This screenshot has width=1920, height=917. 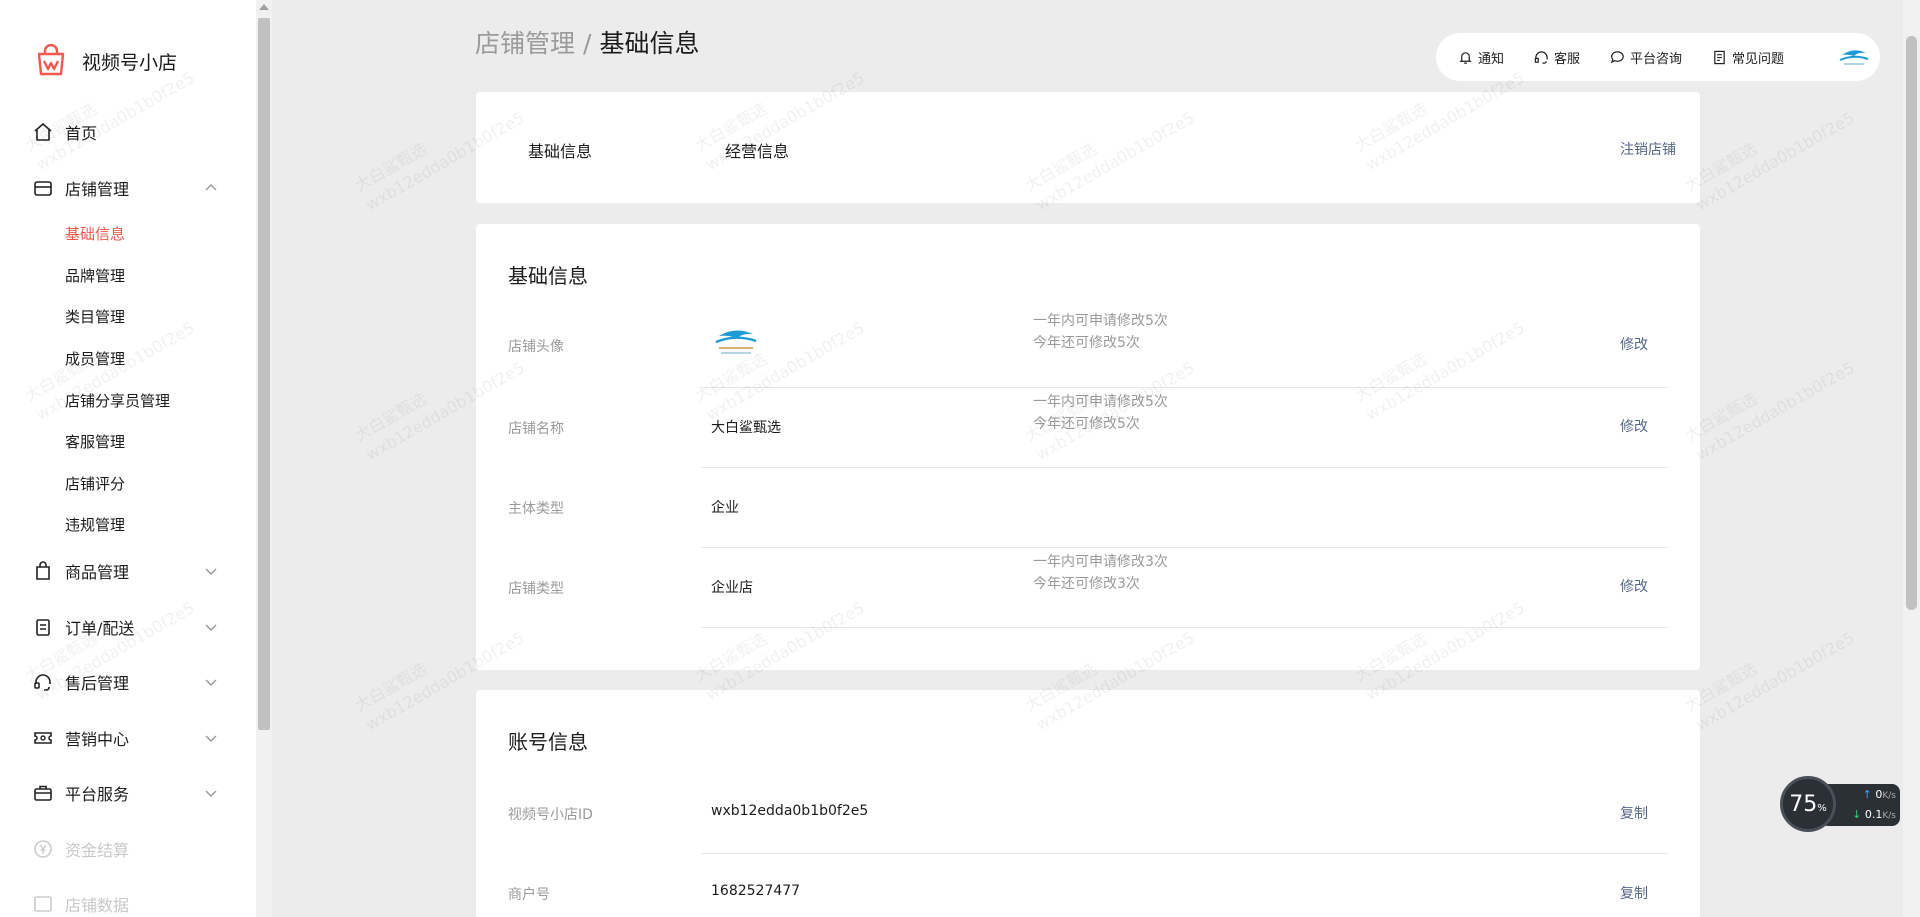 What do you see at coordinates (100, 628) in the screenshot?
I see `sidebar-item-label: 订单/配送` at bounding box center [100, 628].